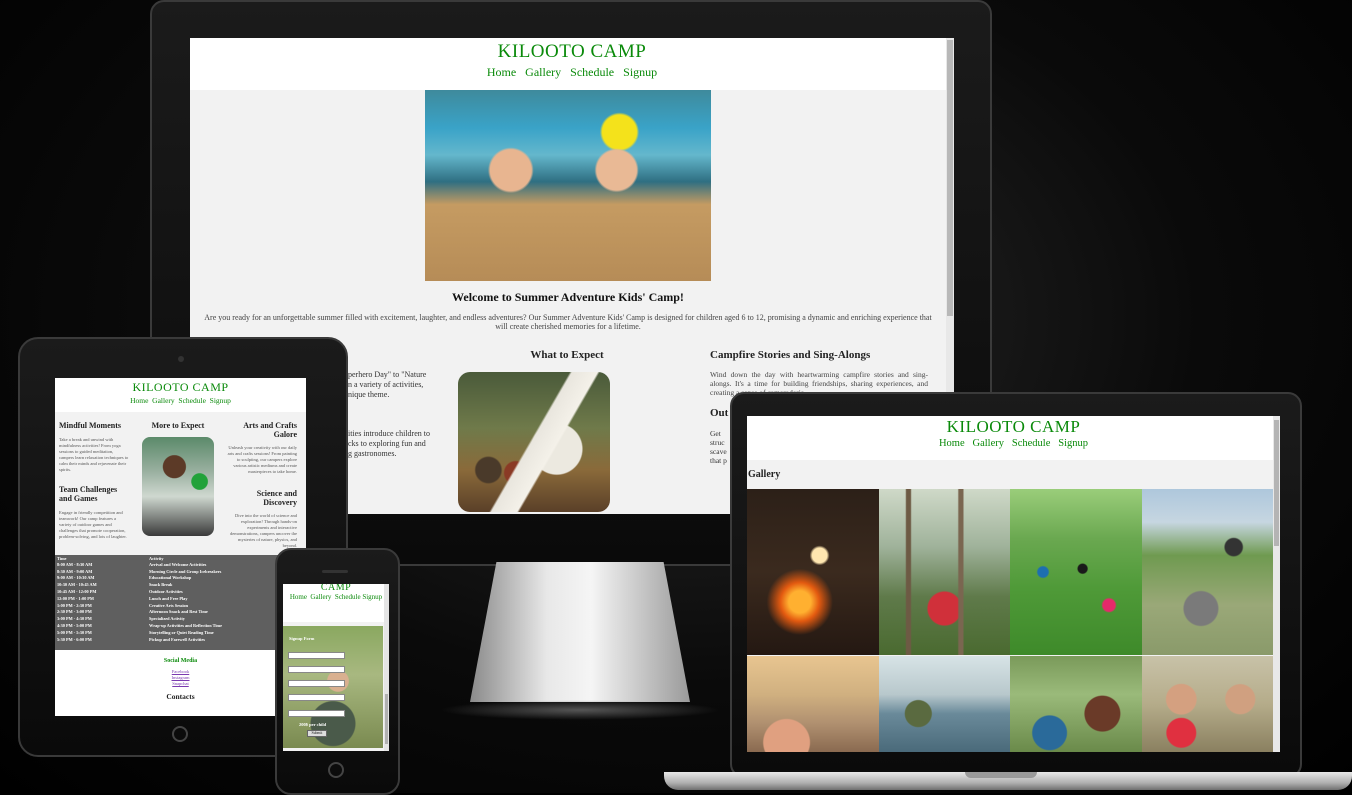  I want to click on schedule-time: 9:00 AM - 10:30 AM, so click(76, 578).